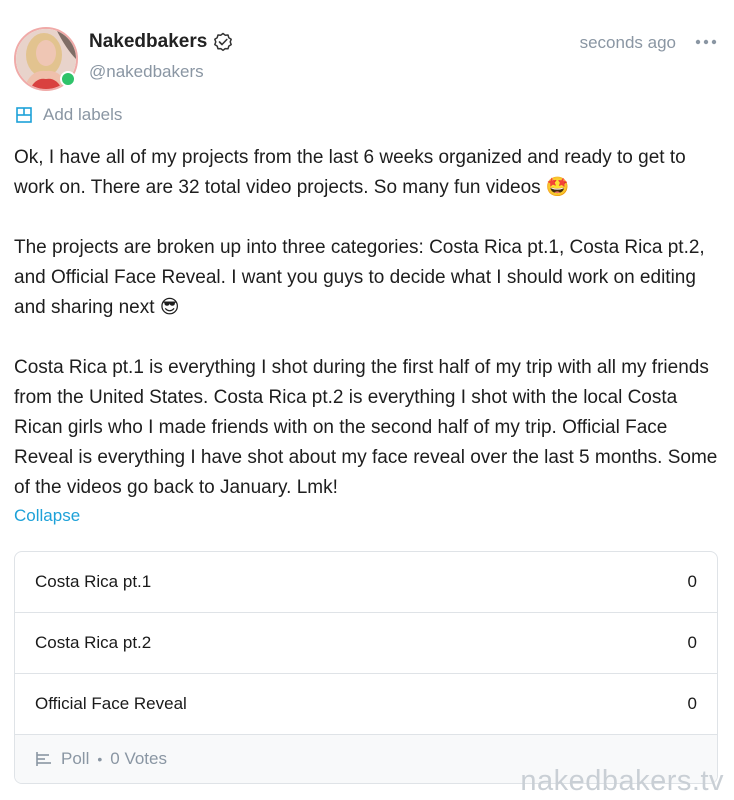 The width and height of the screenshot is (734, 800). I want to click on add-labels-label: Add labels, so click(83, 114).